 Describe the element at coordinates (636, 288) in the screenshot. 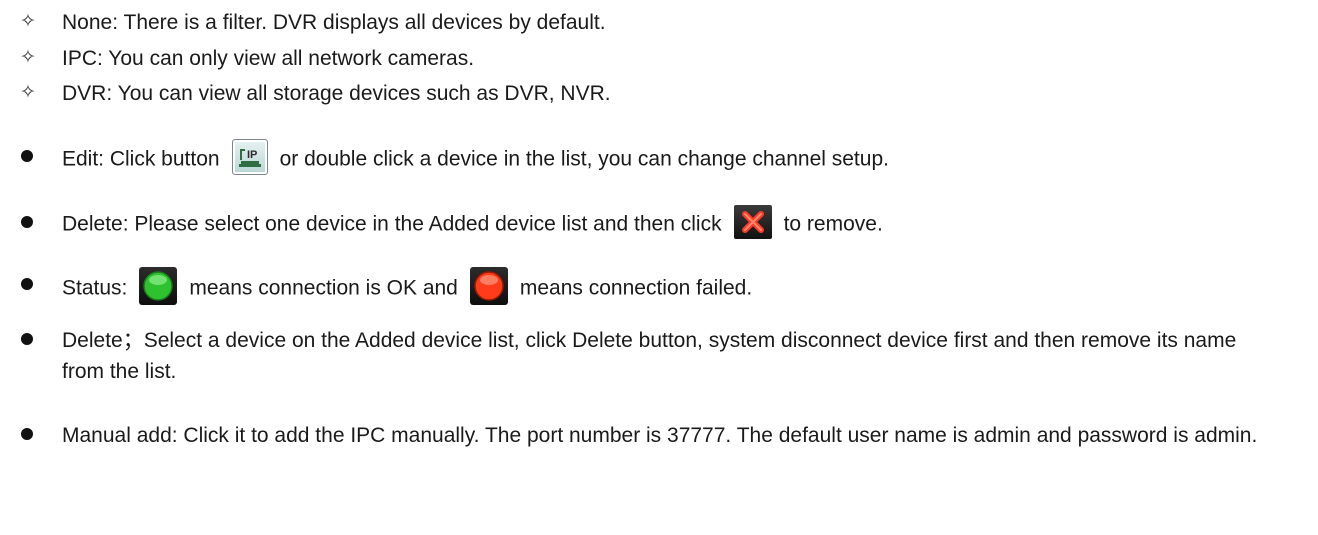

I see `status-failed-text: means connection failed.` at that location.